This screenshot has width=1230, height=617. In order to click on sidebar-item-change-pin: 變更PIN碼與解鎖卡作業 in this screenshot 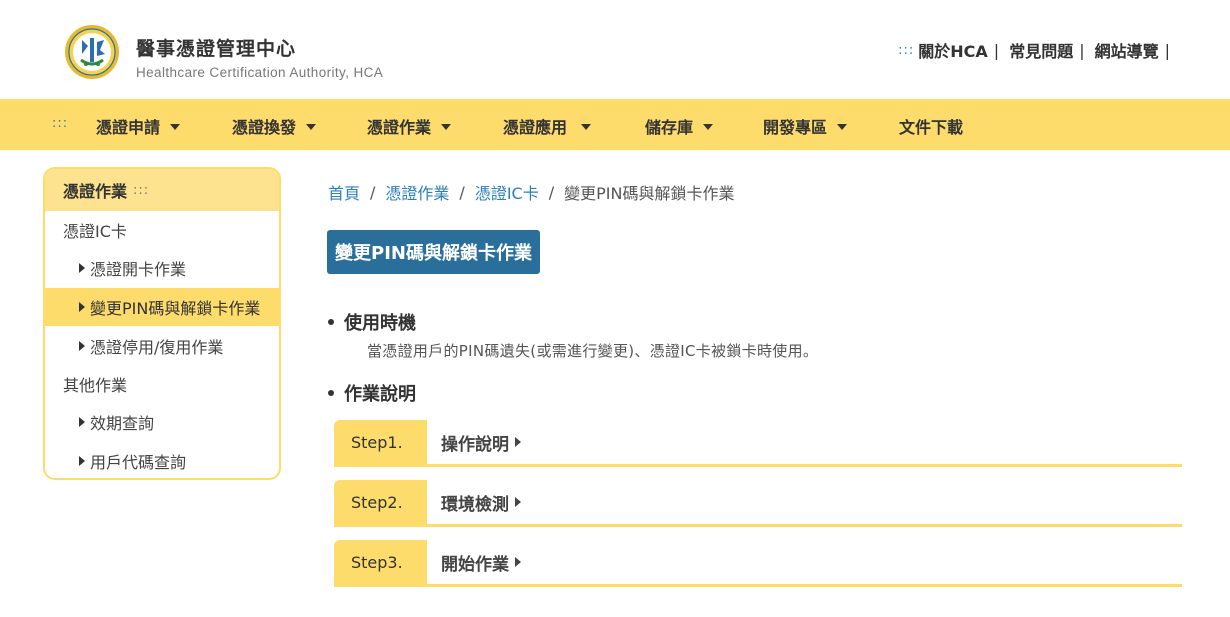, I will do `click(162, 307)`.